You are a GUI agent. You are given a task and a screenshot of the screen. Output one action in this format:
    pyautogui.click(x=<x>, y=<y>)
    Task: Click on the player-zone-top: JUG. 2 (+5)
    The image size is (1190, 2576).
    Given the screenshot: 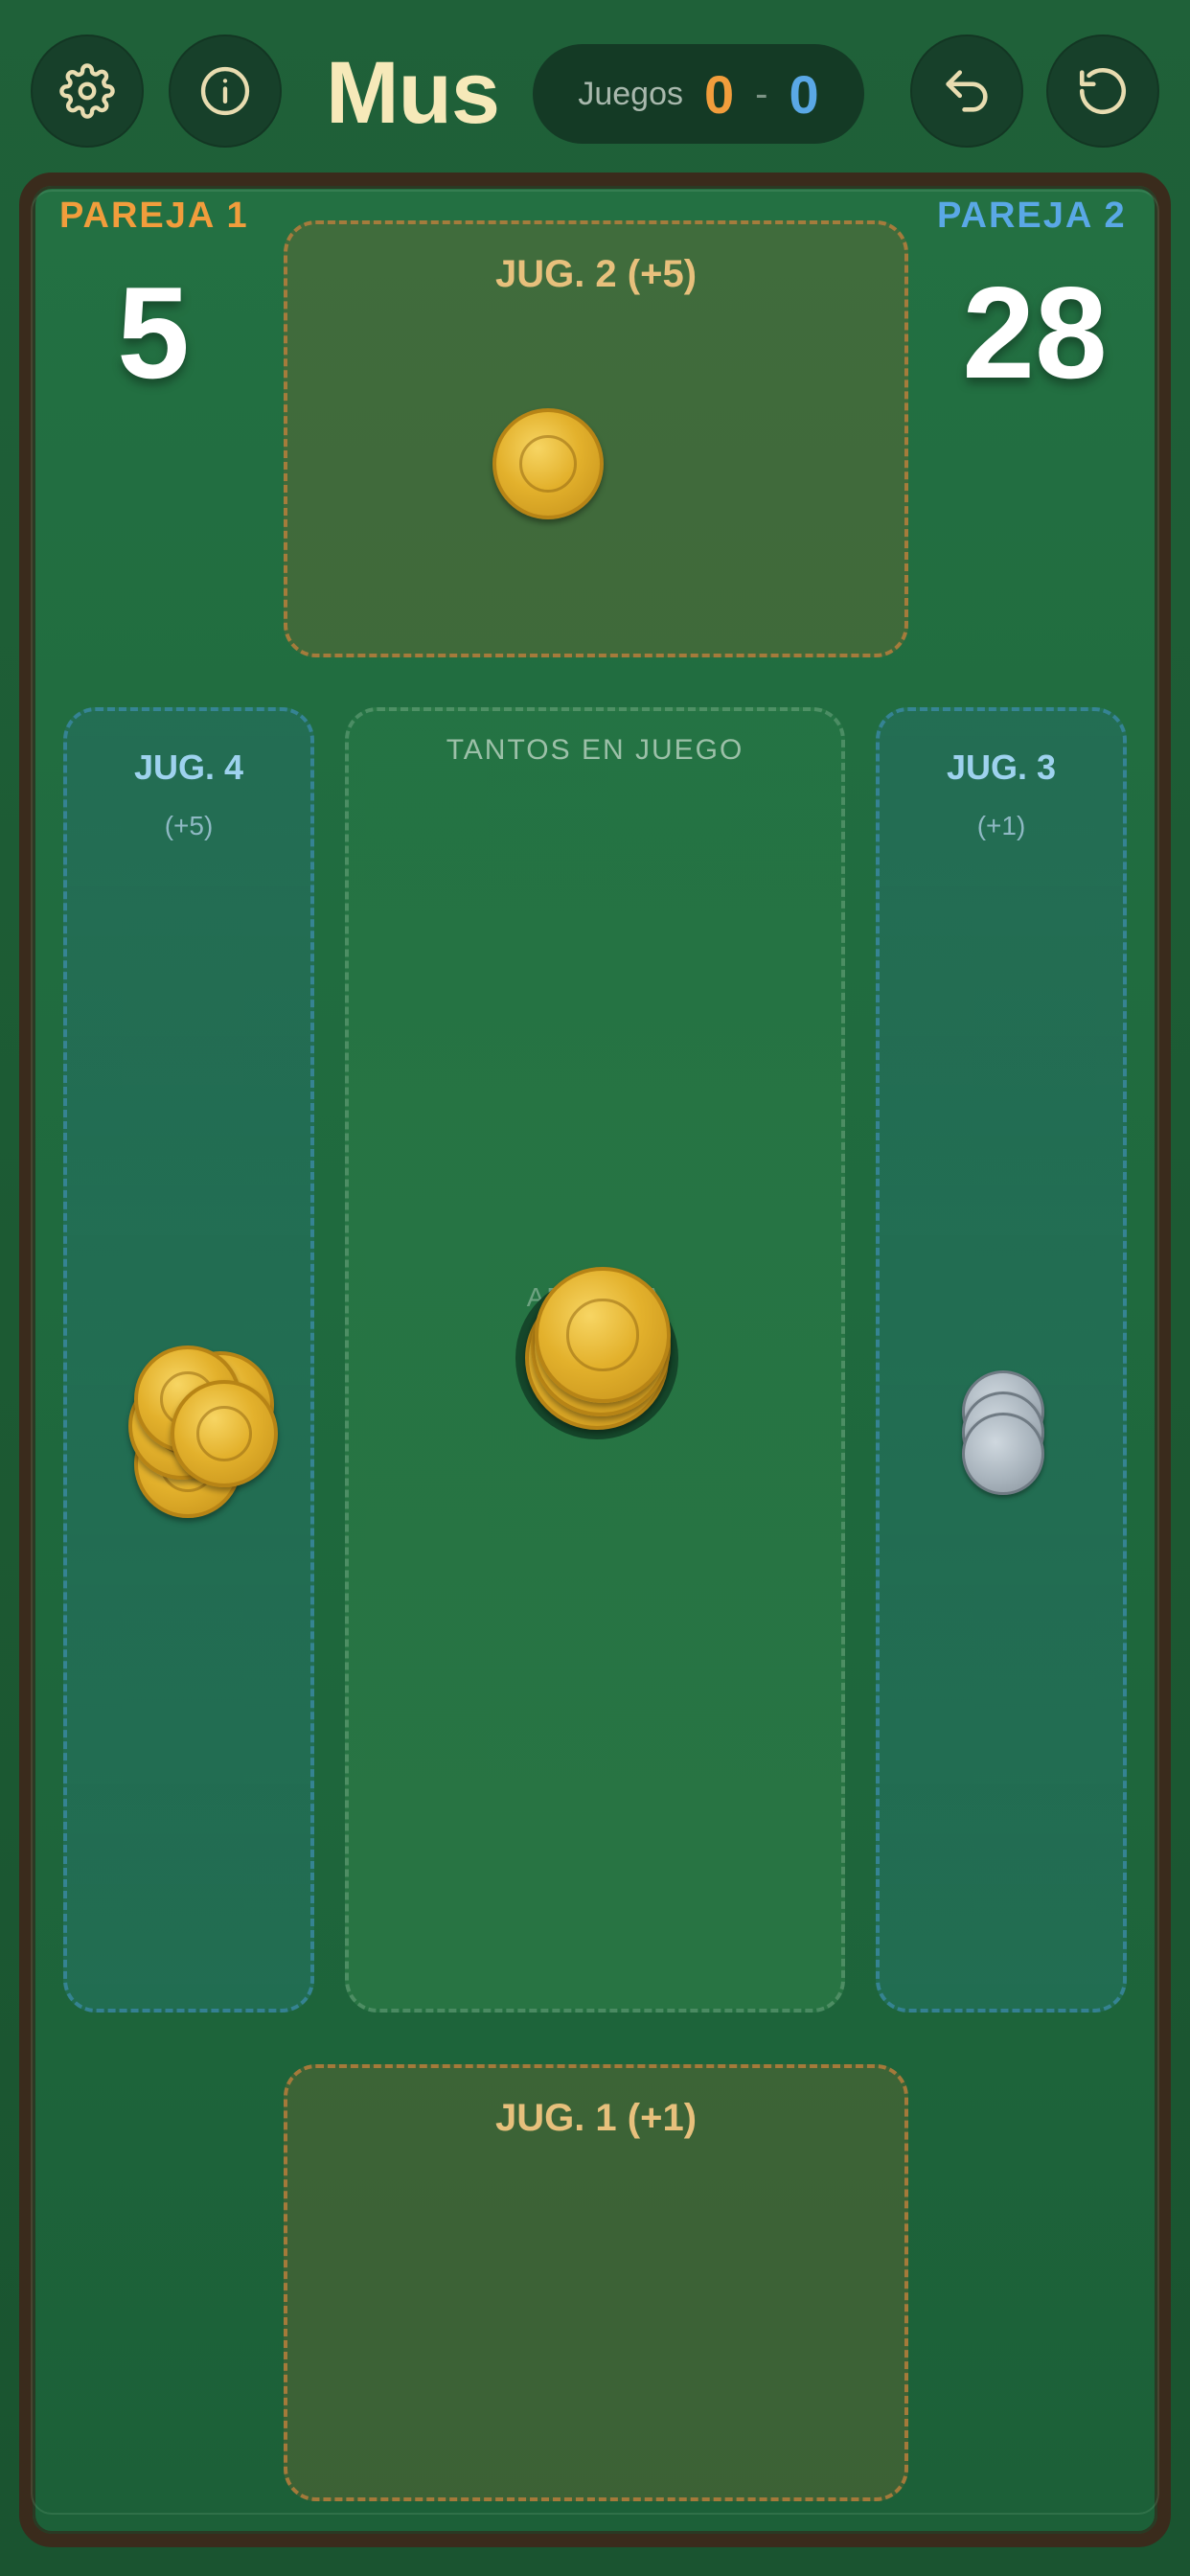 What is the action you would take?
    pyautogui.click(x=596, y=438)
    